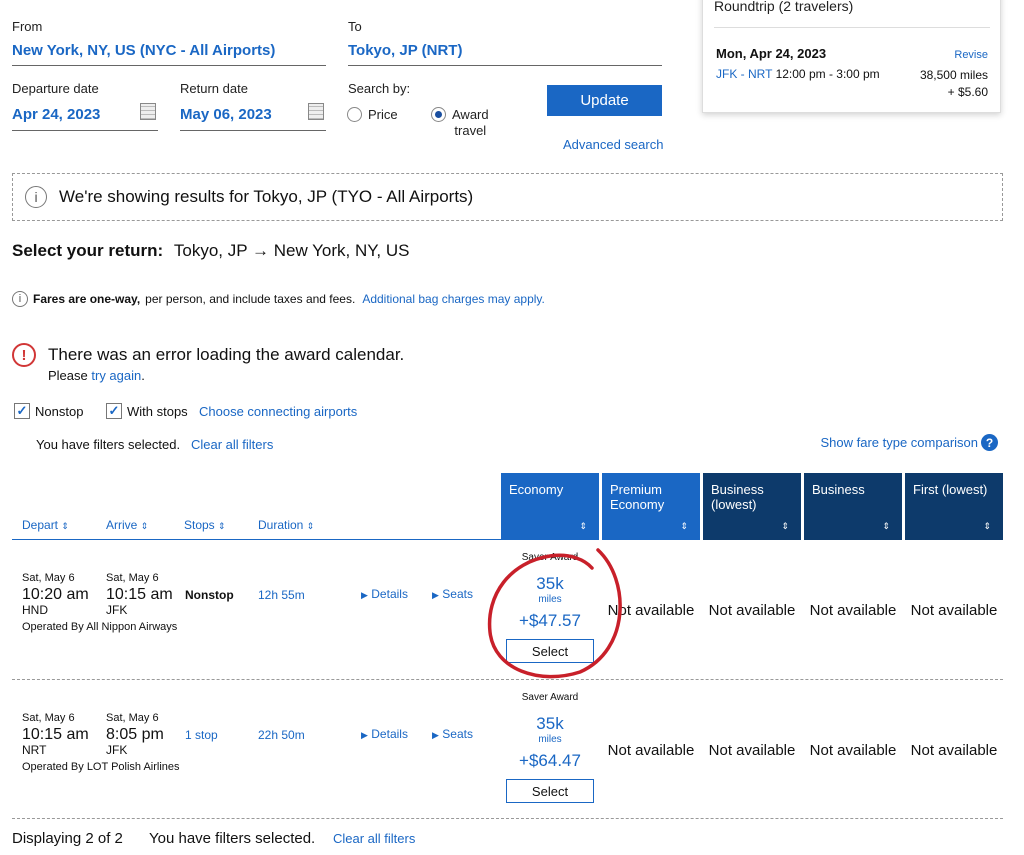  What do you see at coordinates (744, 74) in the screenshot?
I see `trip-route: JFK - NRT` at bounding box center [744, 74].